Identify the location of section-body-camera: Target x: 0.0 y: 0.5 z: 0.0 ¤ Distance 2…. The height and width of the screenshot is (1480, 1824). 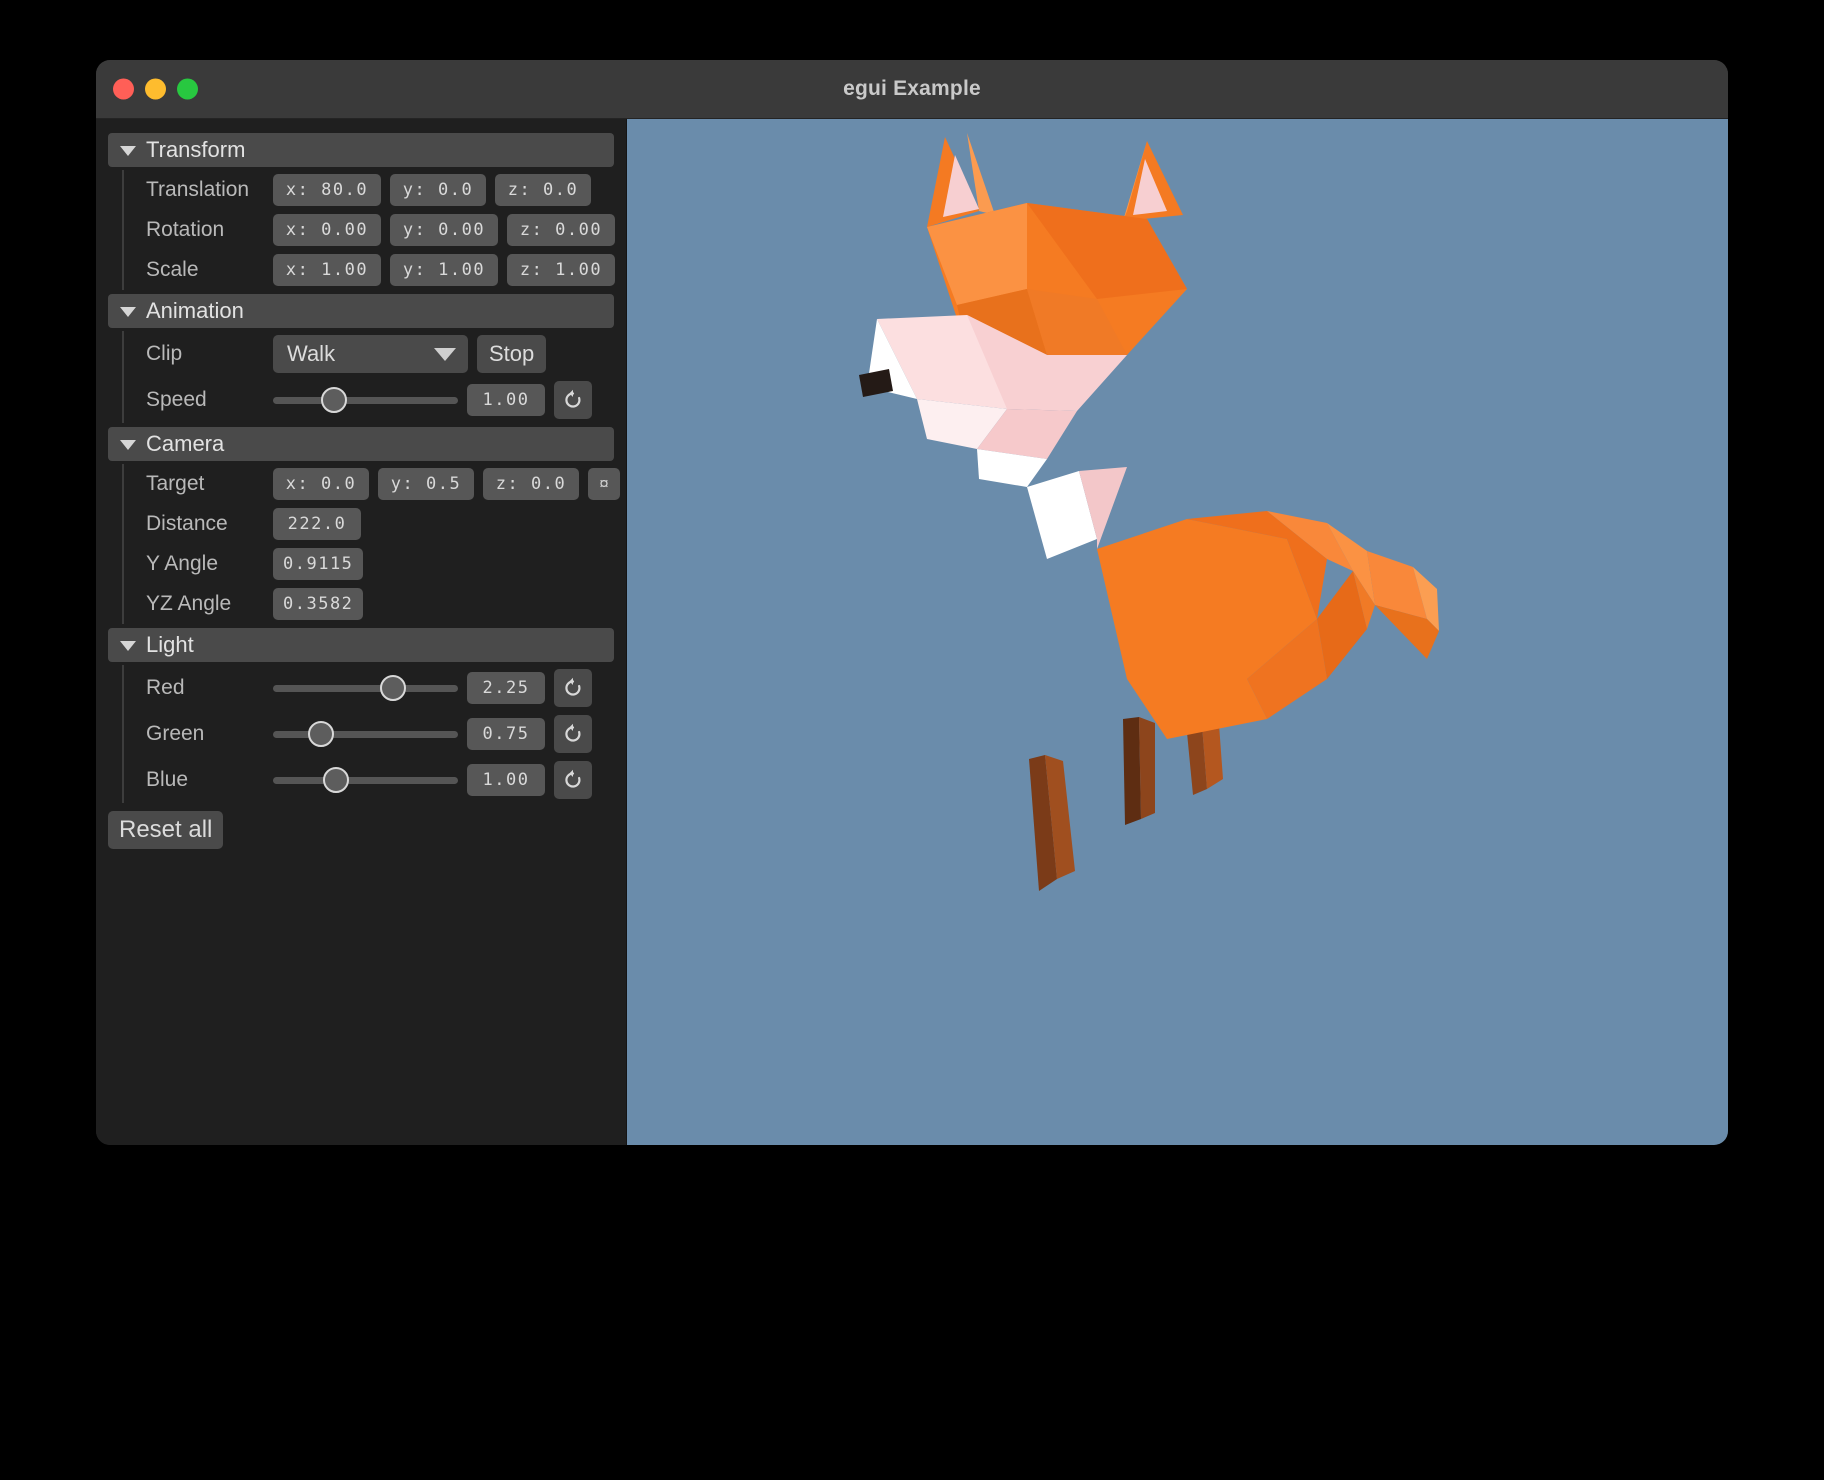
(374, 544).